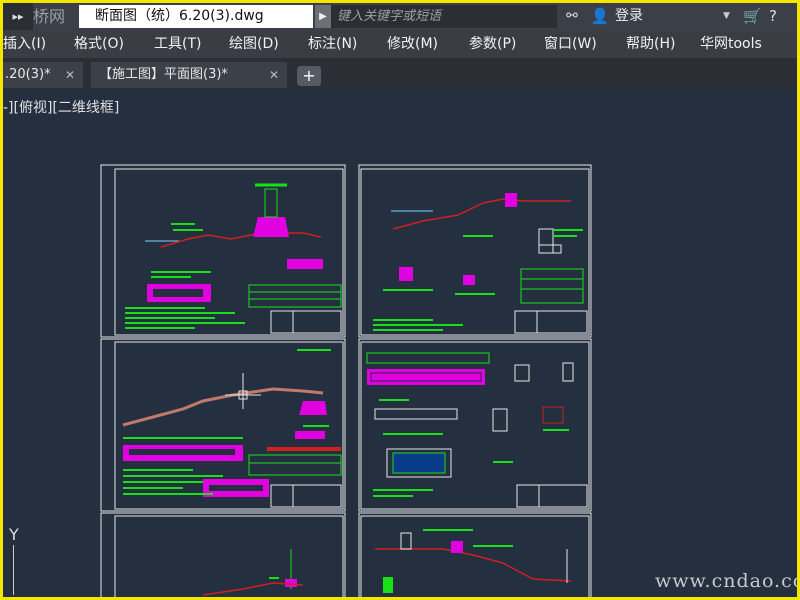 Image resolution: width=800 pixels, height=600 pixels. Describe the element at coordinates (49, 16) in the screenshot. I see `app-logo: 桥网` at that location.